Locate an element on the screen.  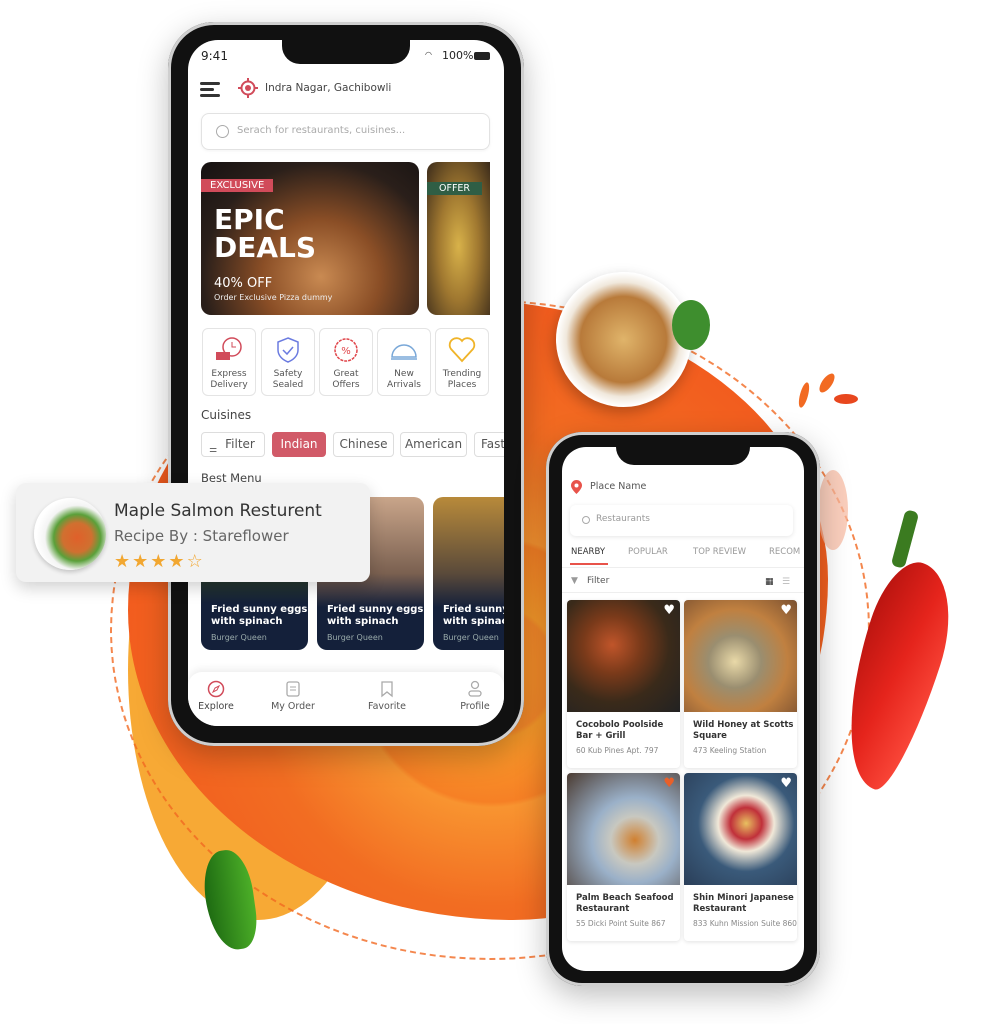
feature-label: Offers is located at coordinates (346, 385).